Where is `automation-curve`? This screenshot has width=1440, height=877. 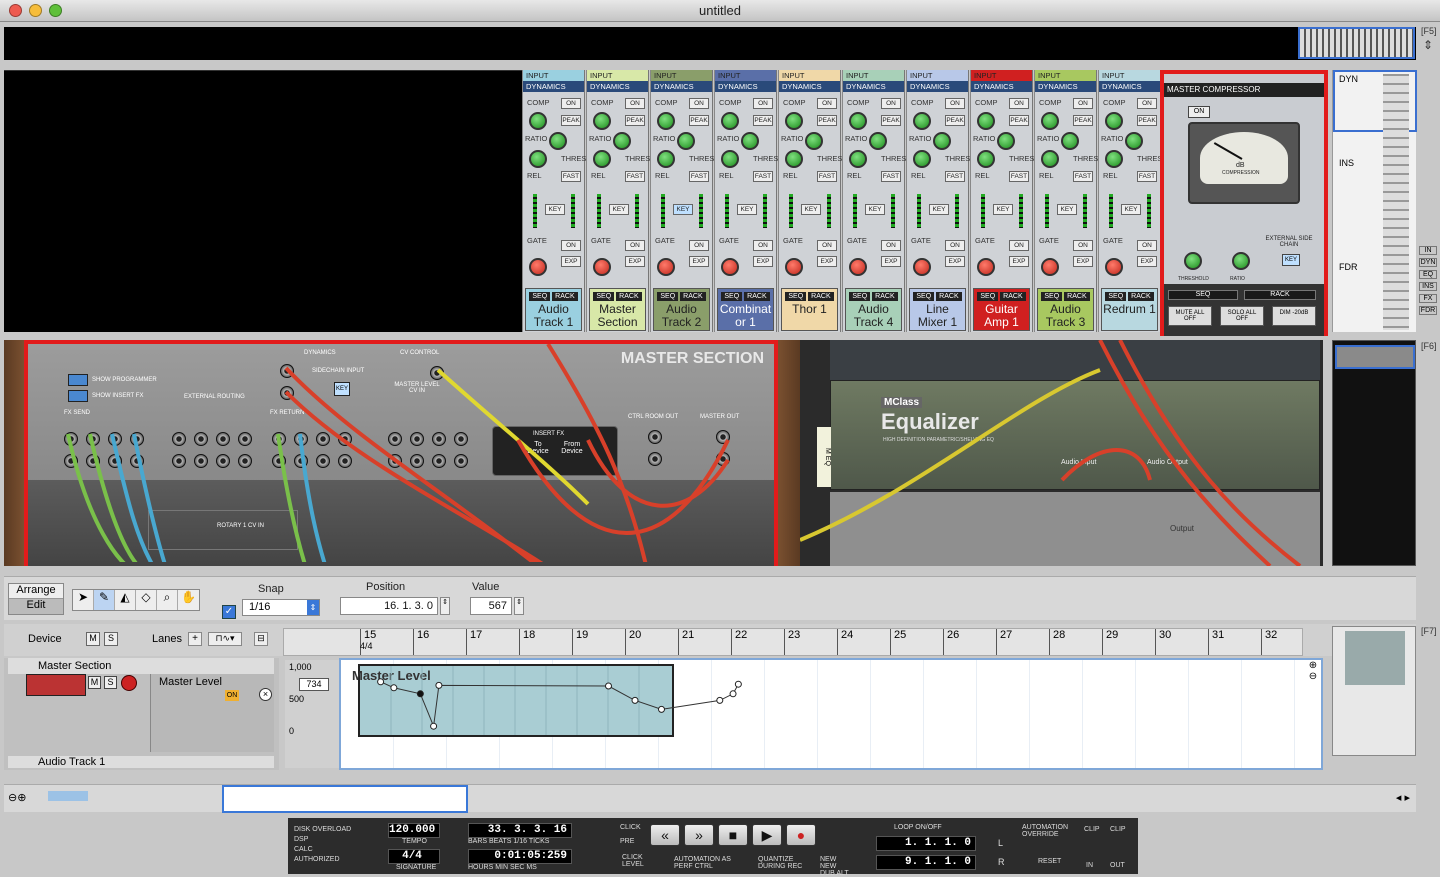 automation-curve is located at coordinates (551, 700).